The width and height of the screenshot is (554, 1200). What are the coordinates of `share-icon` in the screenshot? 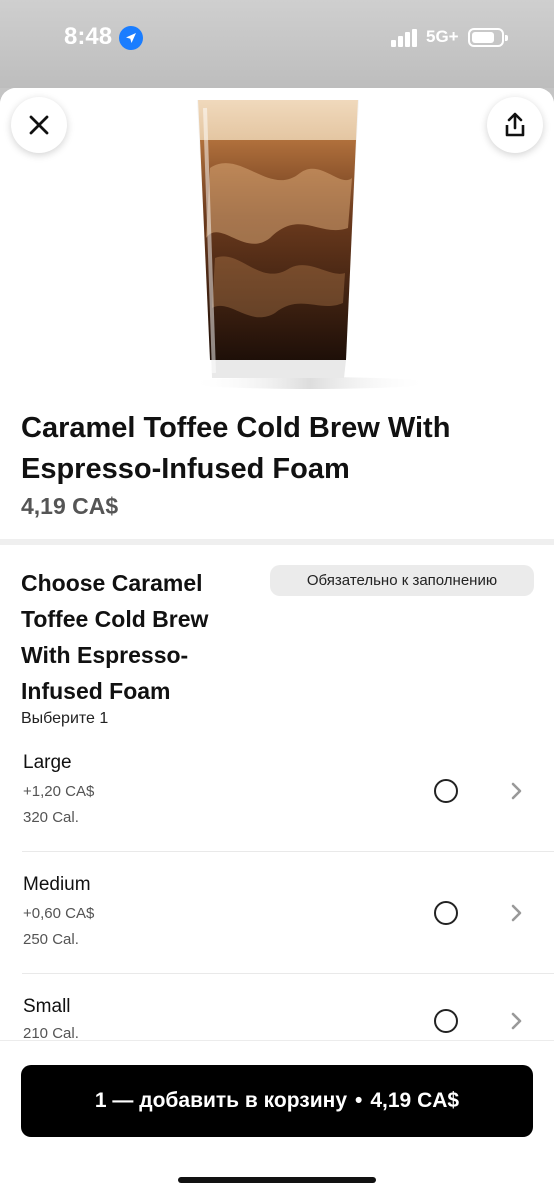 It's located at (515, 124).